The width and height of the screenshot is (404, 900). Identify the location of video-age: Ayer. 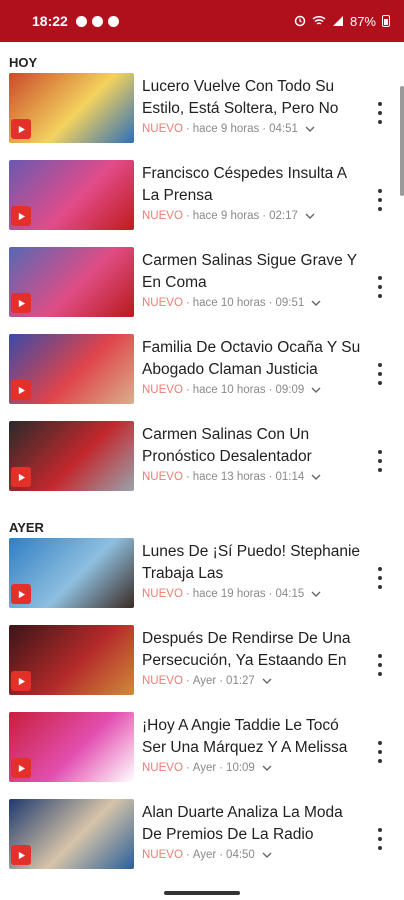
(204, 855).